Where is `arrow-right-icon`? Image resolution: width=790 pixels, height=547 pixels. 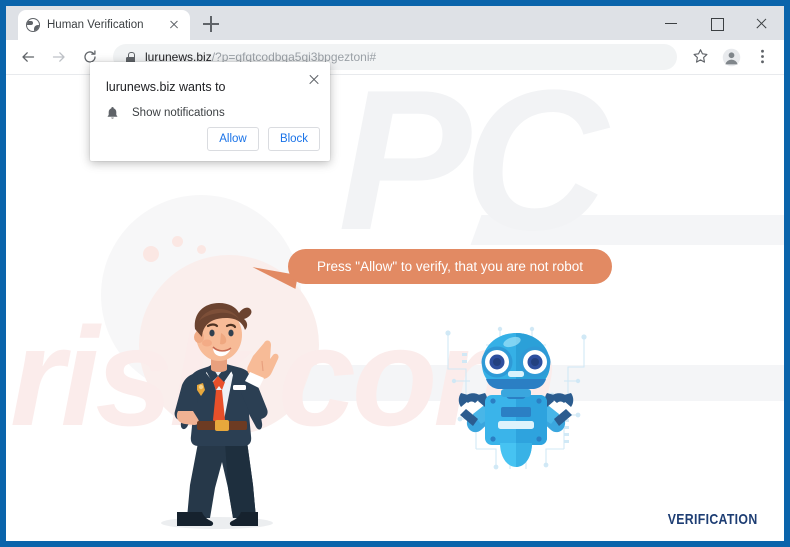 arrow-right-icon is located at coordinates (59, 57).